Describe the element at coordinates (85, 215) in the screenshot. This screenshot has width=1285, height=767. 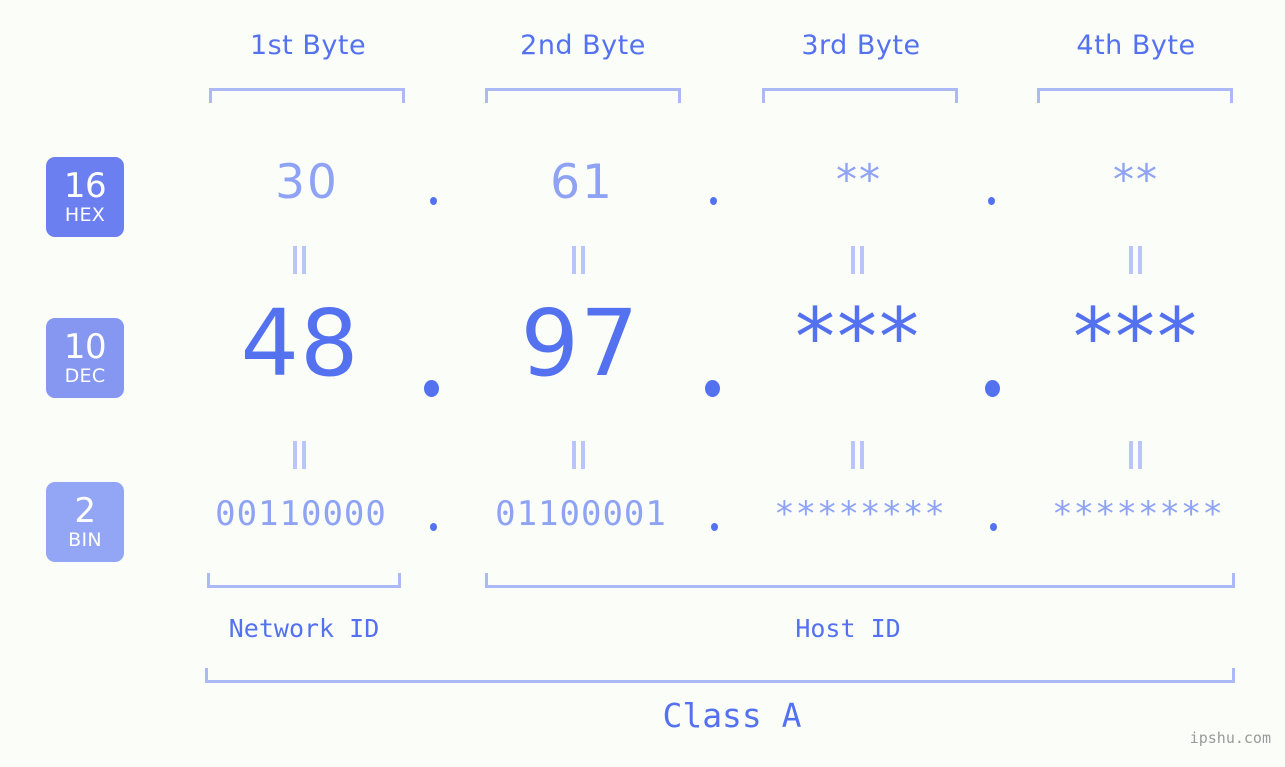
I see `base-badge-hex-name: HEX` at that location.